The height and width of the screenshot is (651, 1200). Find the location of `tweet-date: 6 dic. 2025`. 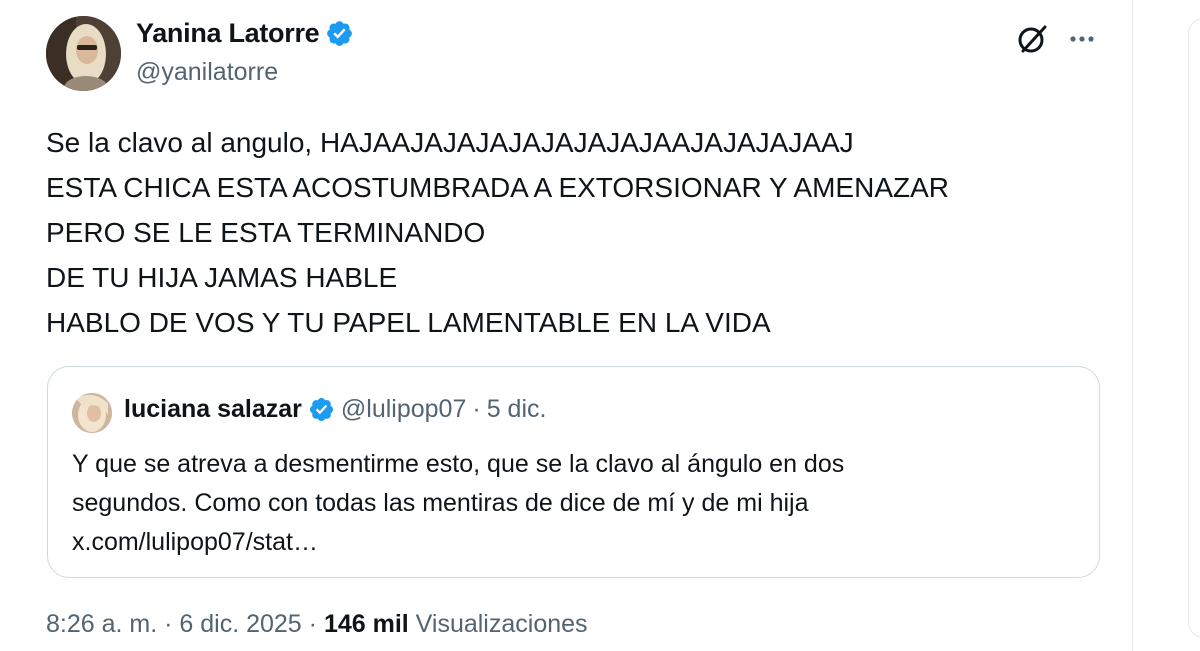

tweet-date: 6 dic. 2025 is located at coordinates (240, 624).